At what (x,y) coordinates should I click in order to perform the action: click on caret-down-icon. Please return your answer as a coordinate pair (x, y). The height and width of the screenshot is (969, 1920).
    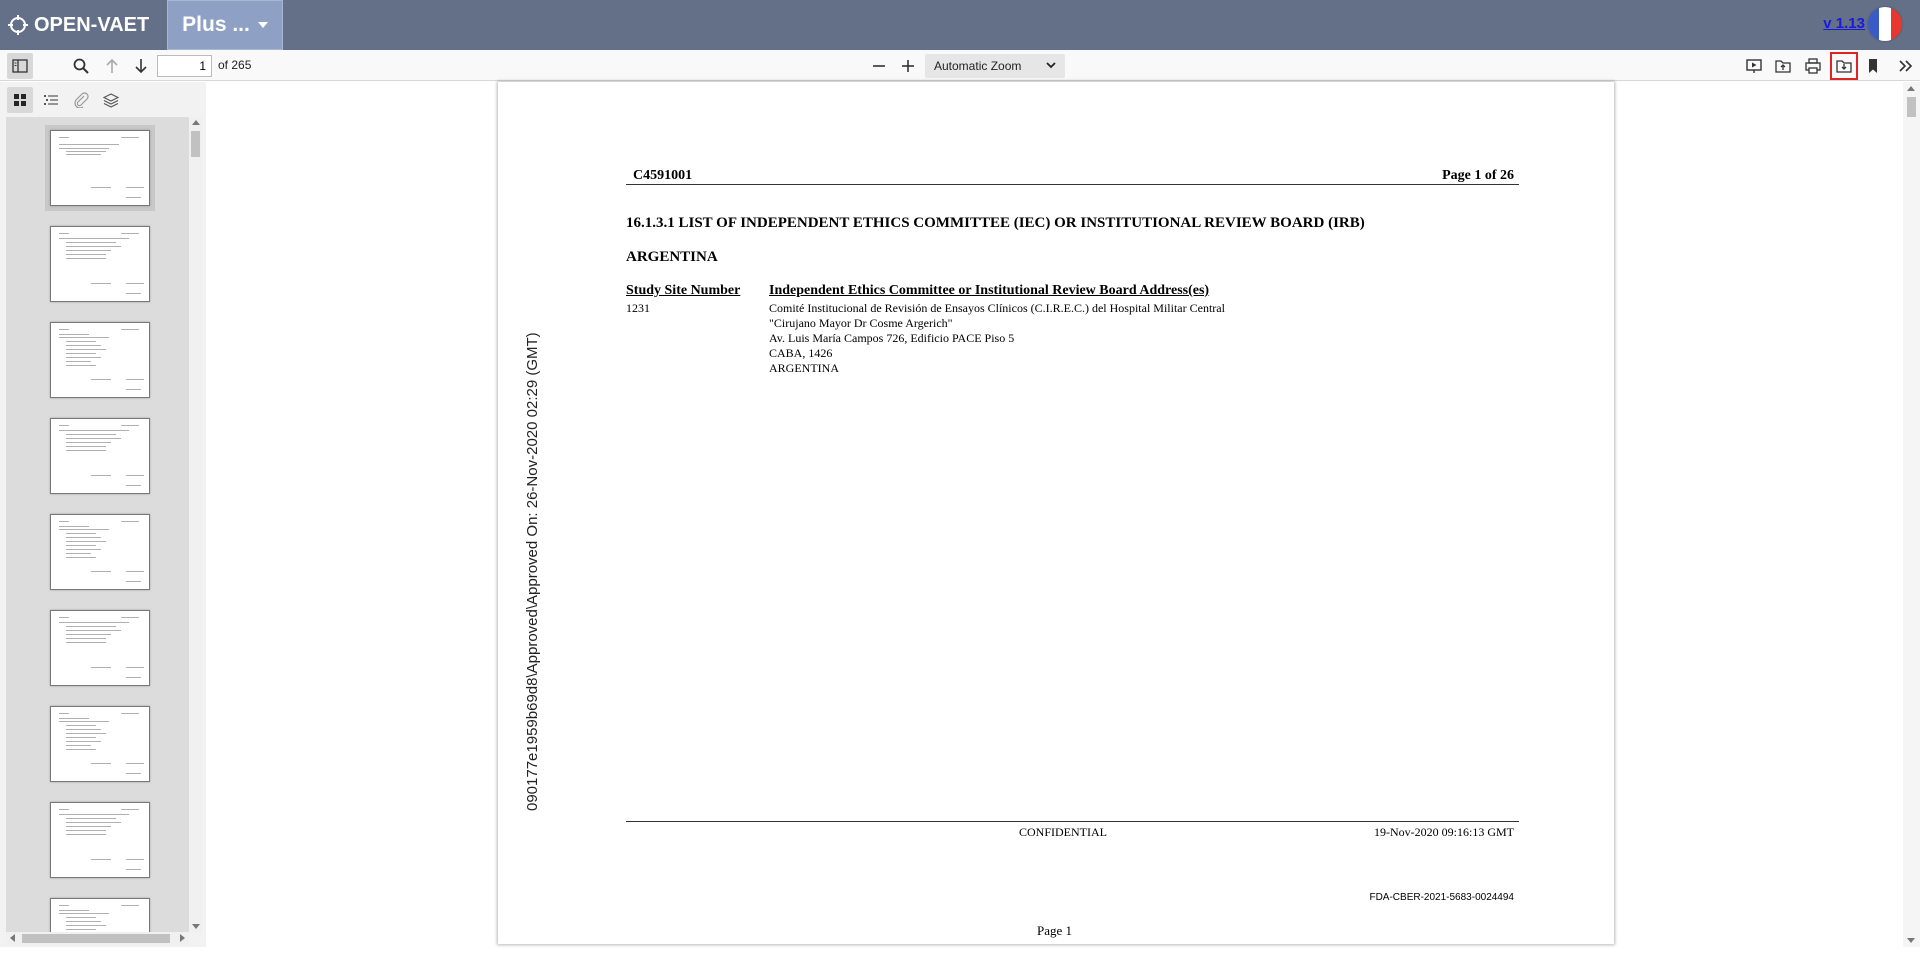
    Looking at the image, I should click on (262, 25).